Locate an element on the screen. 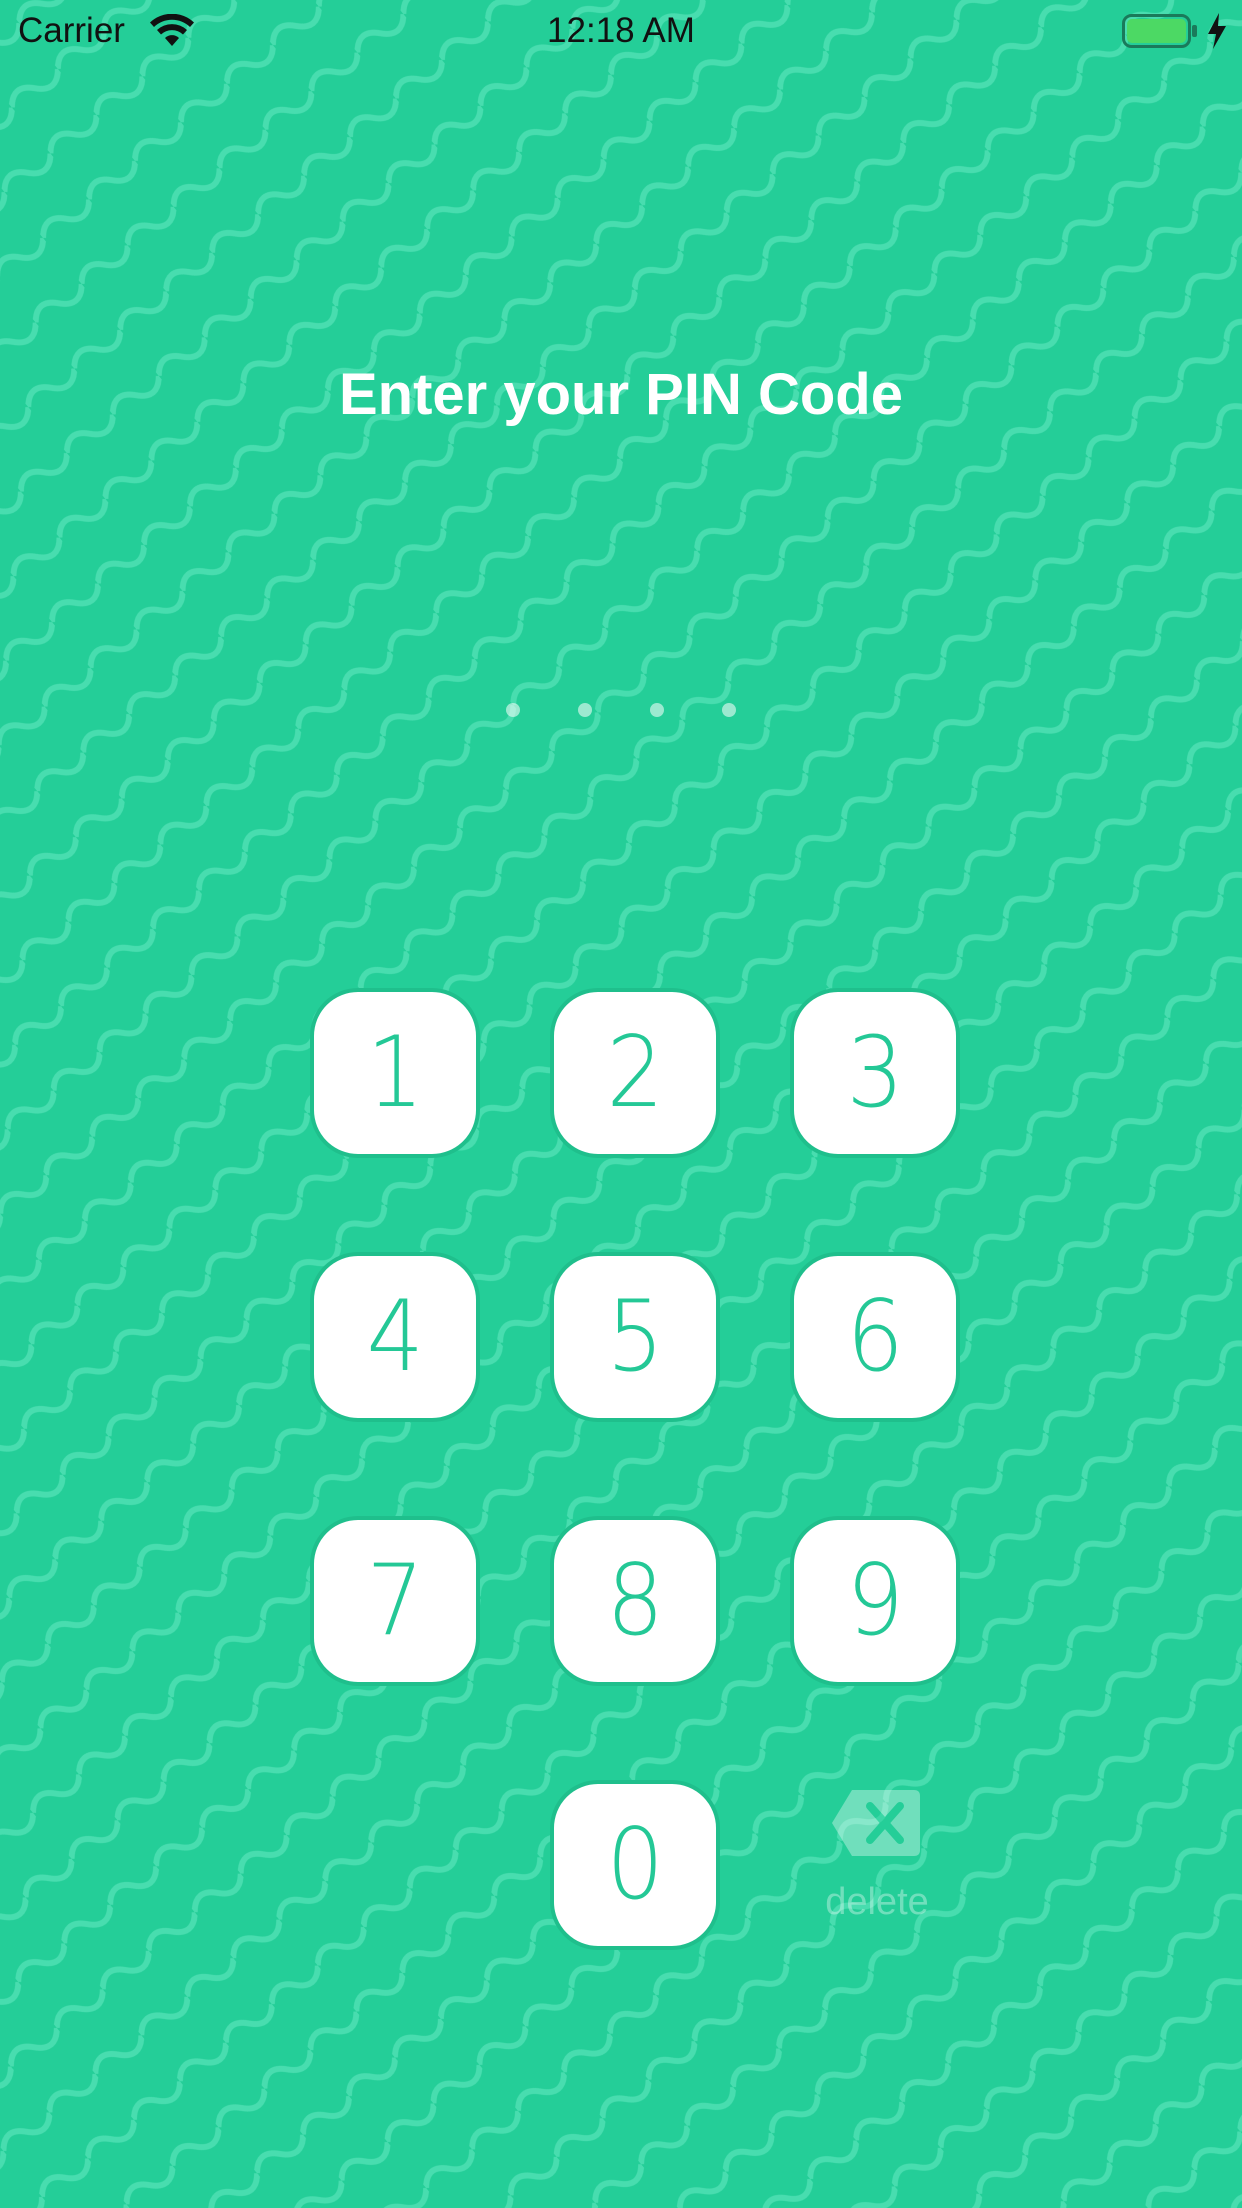 The width and height of the screenshot is (1242, 2208). key-9: 9 is located at coordinates (875, 1601).